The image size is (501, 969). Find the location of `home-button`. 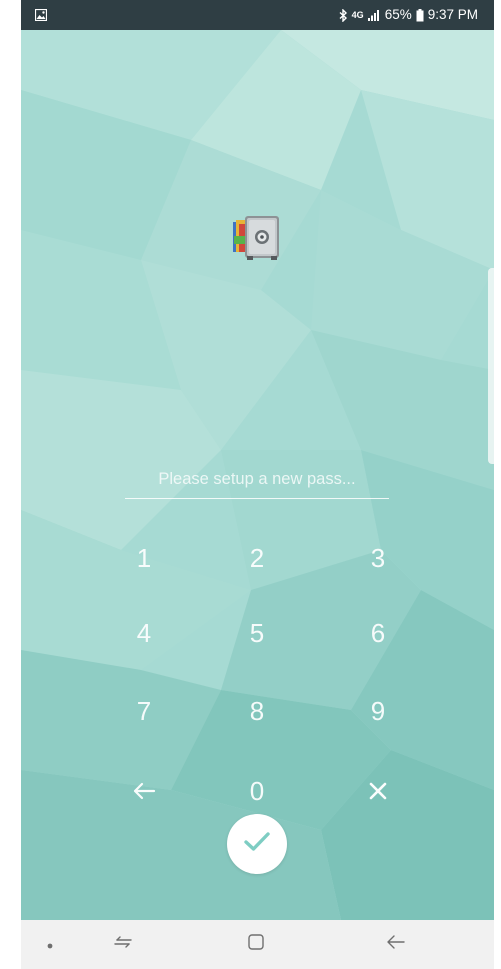

home-button is located at coordinates (256, 944).